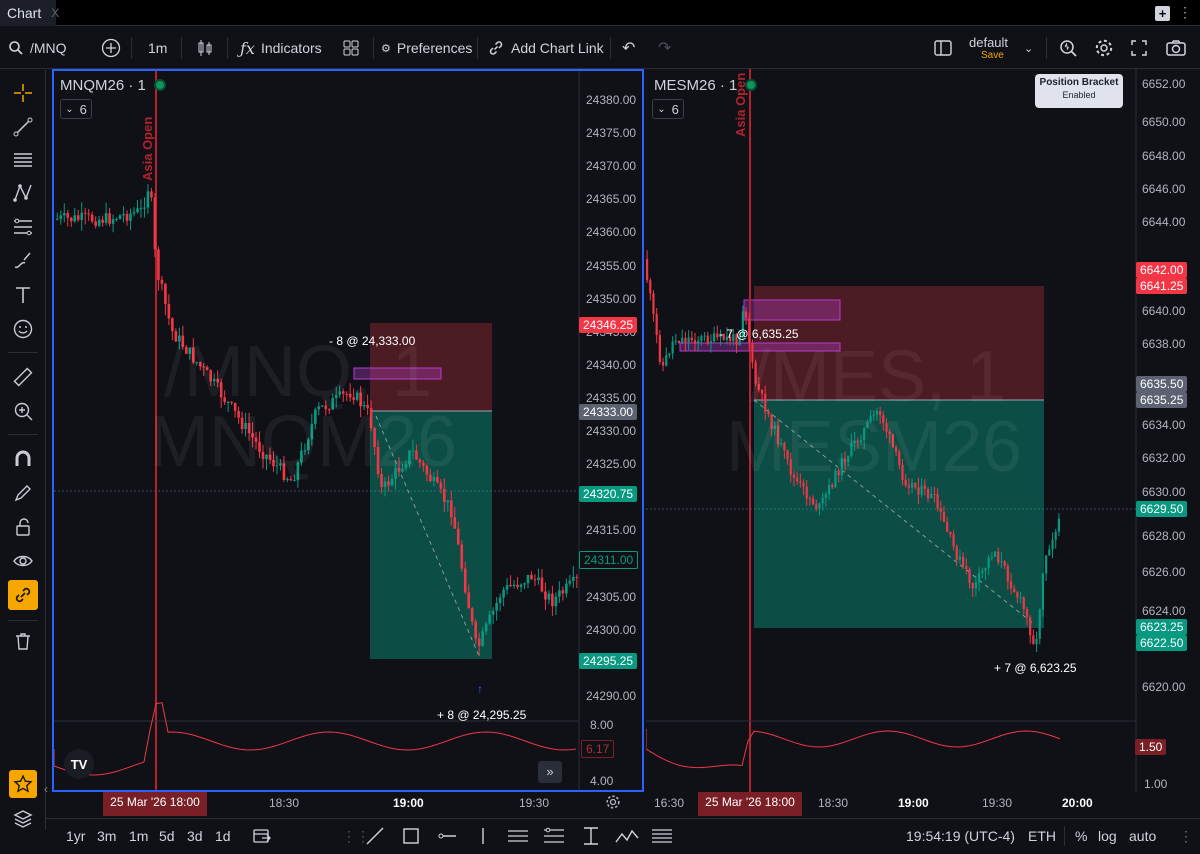  What do you see at coordinates (167, 836) in the screenshot?
I see `range-5d: 5d` at bounding box center [167, 836].